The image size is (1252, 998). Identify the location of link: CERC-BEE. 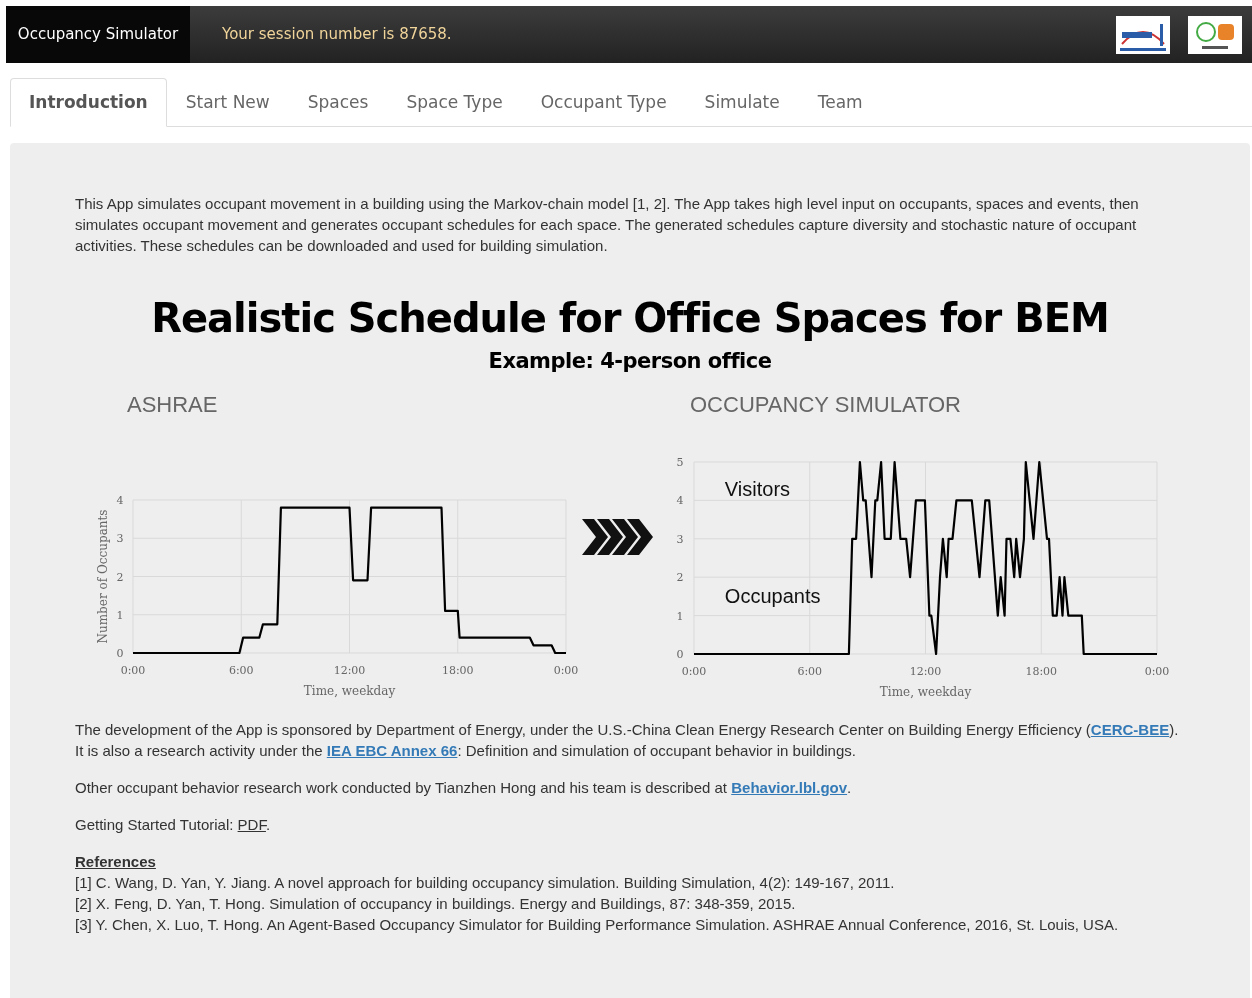
(1130, 729).